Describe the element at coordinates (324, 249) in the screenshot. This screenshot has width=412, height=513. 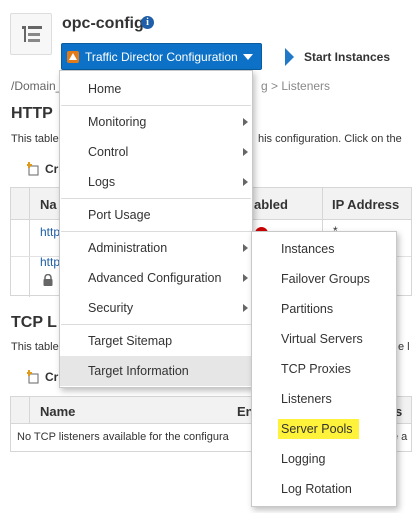
I see `submenu-item-instances: Instances` at that location.